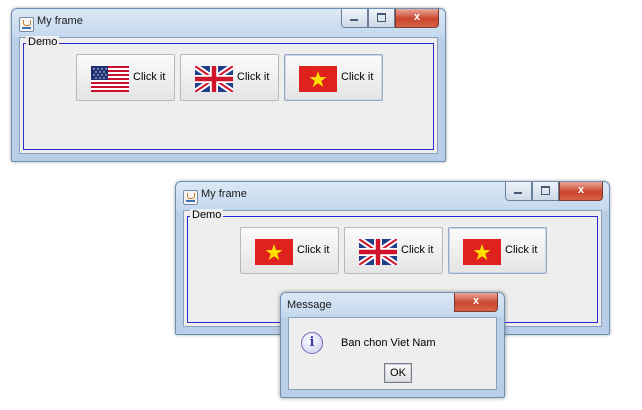 The image size is (642, 410). I want to click on ok-button: OK, so click(398, 373).